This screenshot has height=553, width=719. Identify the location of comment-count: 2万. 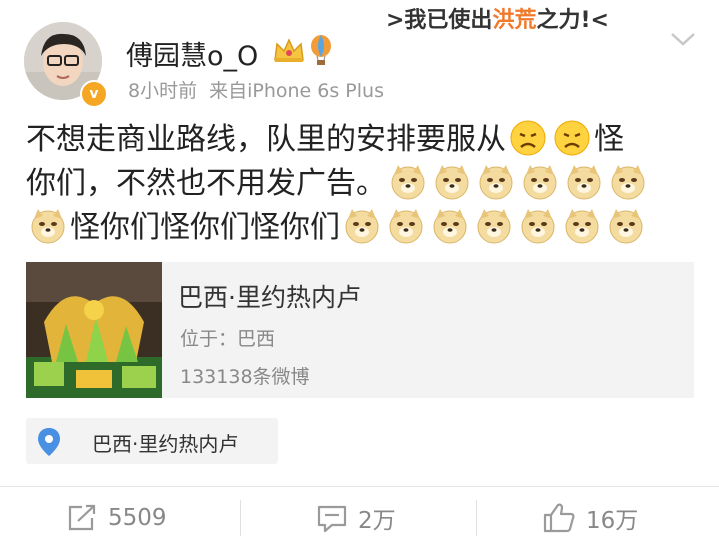
(377, 521).